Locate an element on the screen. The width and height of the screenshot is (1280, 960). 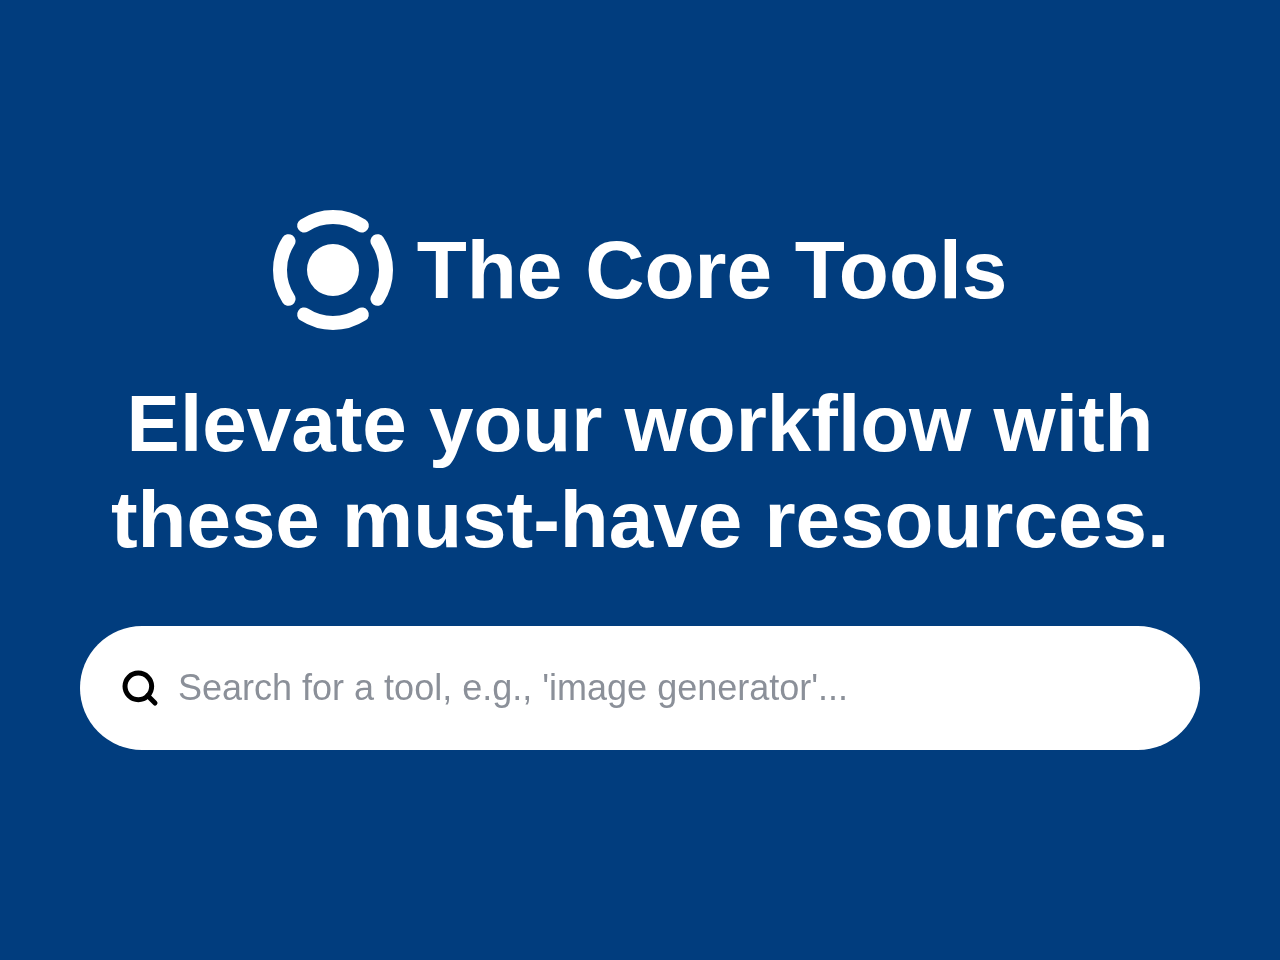
search-icon is located at coordinates (140, 688).